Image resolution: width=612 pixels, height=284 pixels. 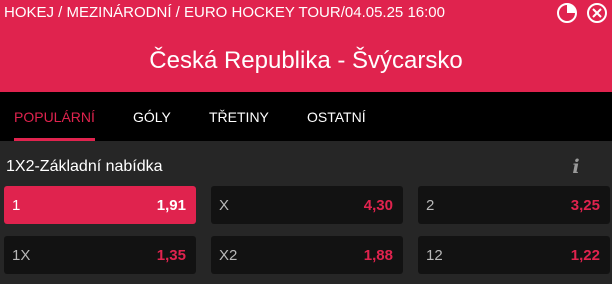 What do you see at coordinates (21, 255) in the screenshot?
I see `odds-label: 1X` at bounding box center [21, 255].